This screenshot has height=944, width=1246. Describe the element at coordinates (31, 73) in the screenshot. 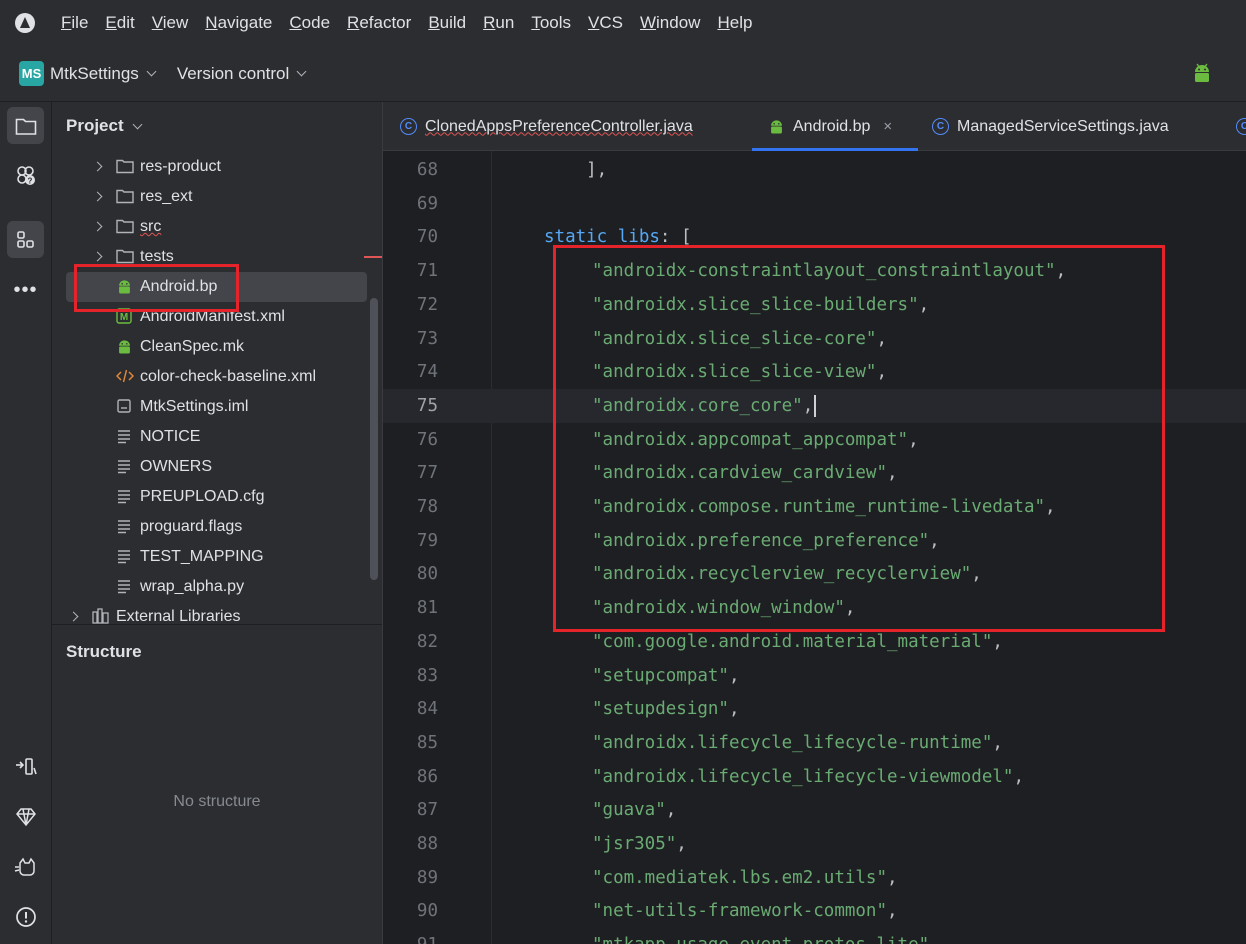

I see `project-badge: MS` at that location.